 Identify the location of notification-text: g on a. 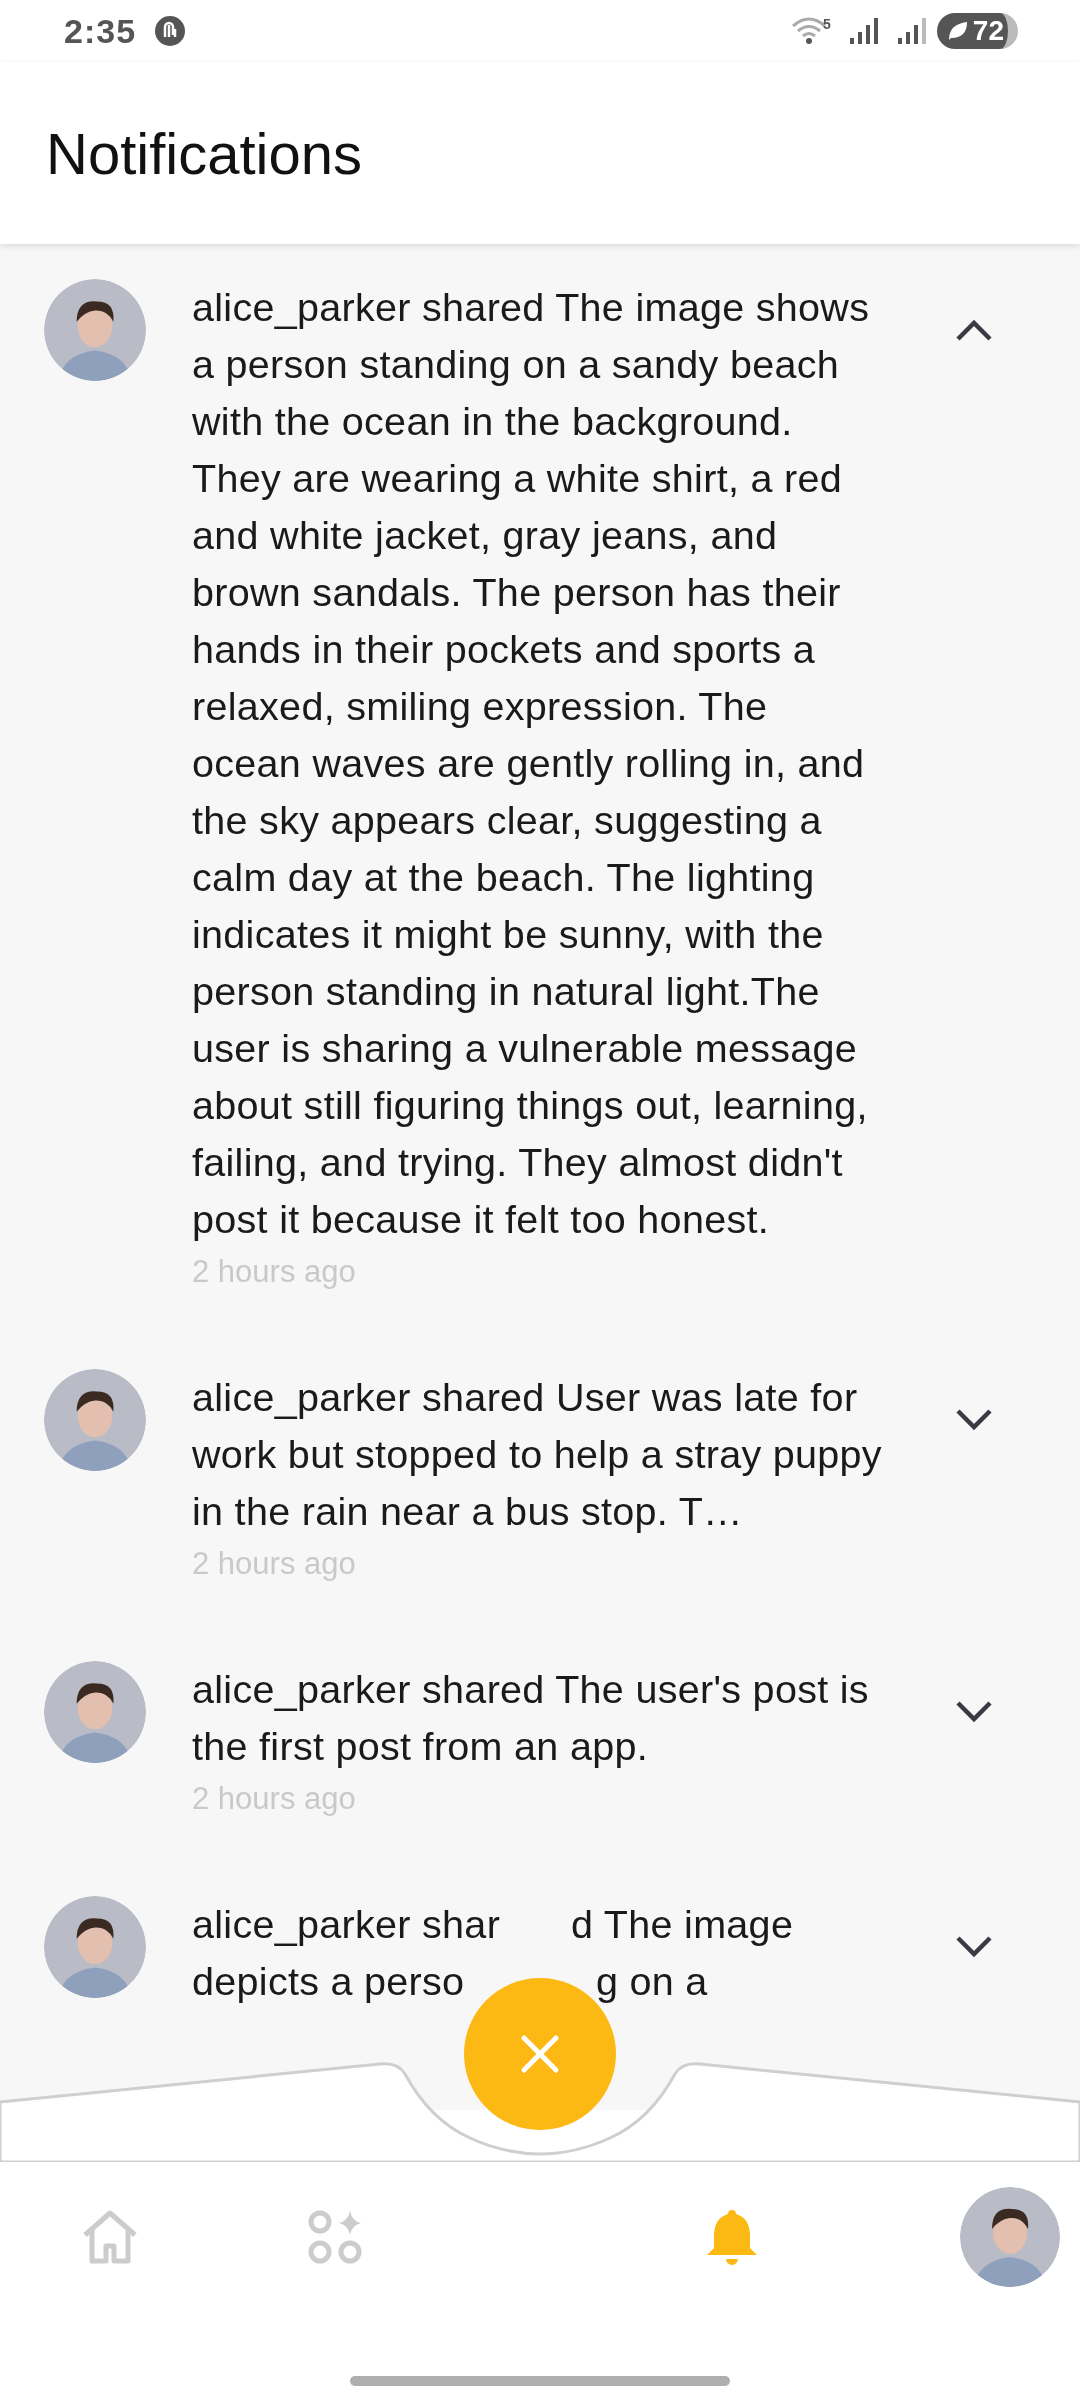
(652, 1981).